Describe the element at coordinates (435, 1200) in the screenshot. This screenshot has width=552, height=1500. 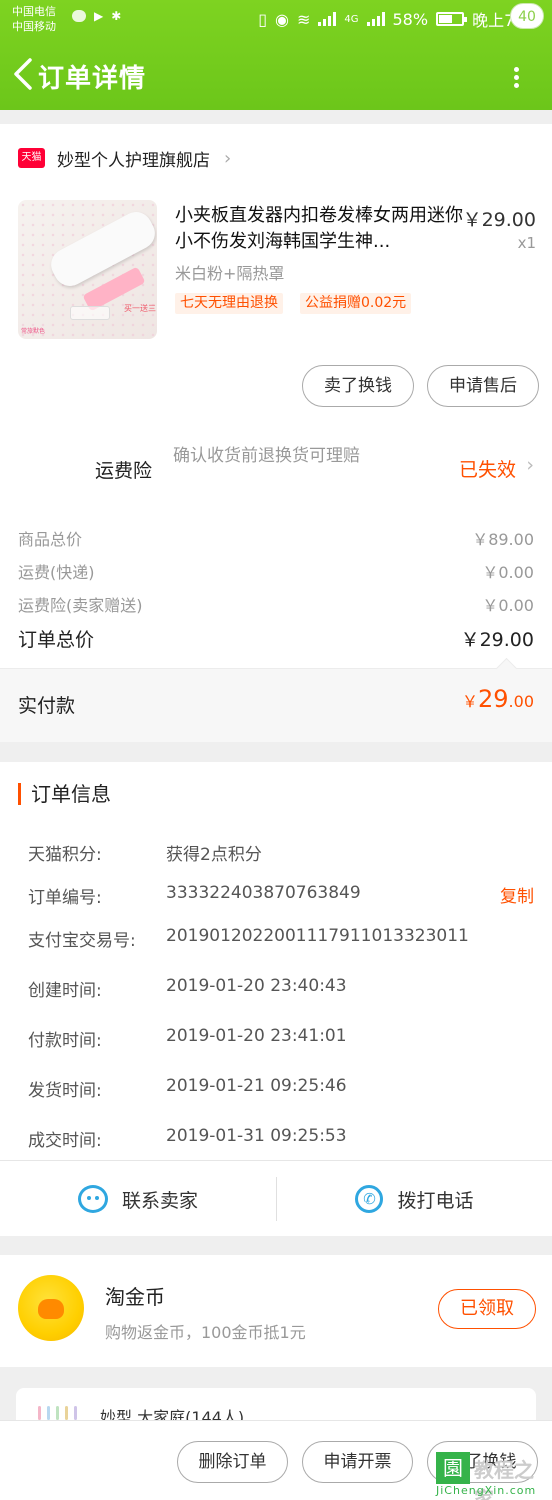
I see `call-phone-label: 拨打电话` at that location.